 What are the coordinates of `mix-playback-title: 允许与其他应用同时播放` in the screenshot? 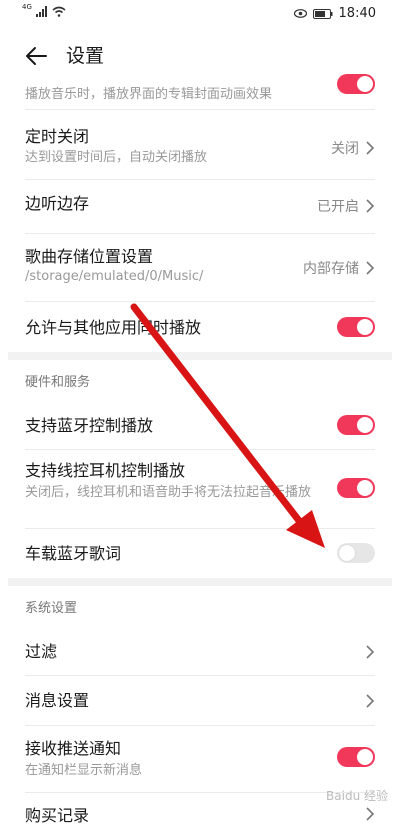 It's located at (113, 327).